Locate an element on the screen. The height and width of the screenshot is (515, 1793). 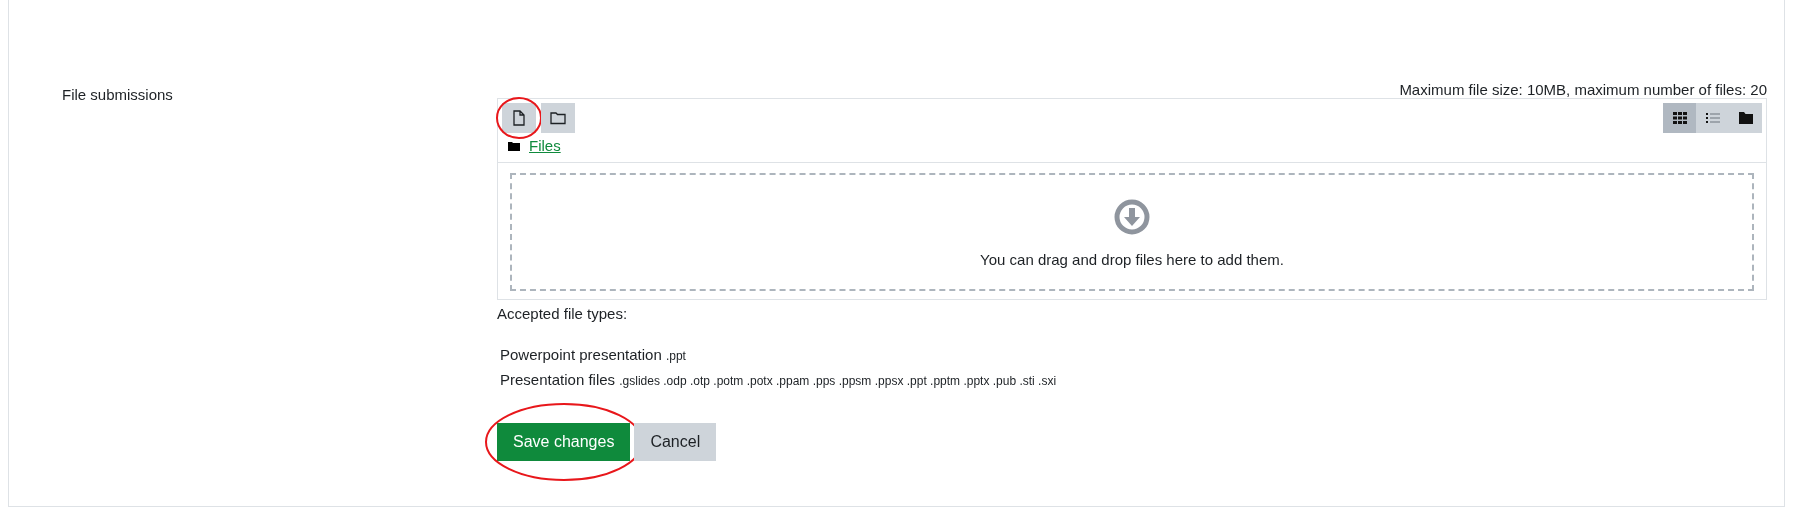
file-type-line: Presentation files .gslides .odp .otp .potm .potx .ppam .pps .ppsm .ppsx .ppt .pptm .pptx .pub .sti .sxi is located at coordinates (779, 379).